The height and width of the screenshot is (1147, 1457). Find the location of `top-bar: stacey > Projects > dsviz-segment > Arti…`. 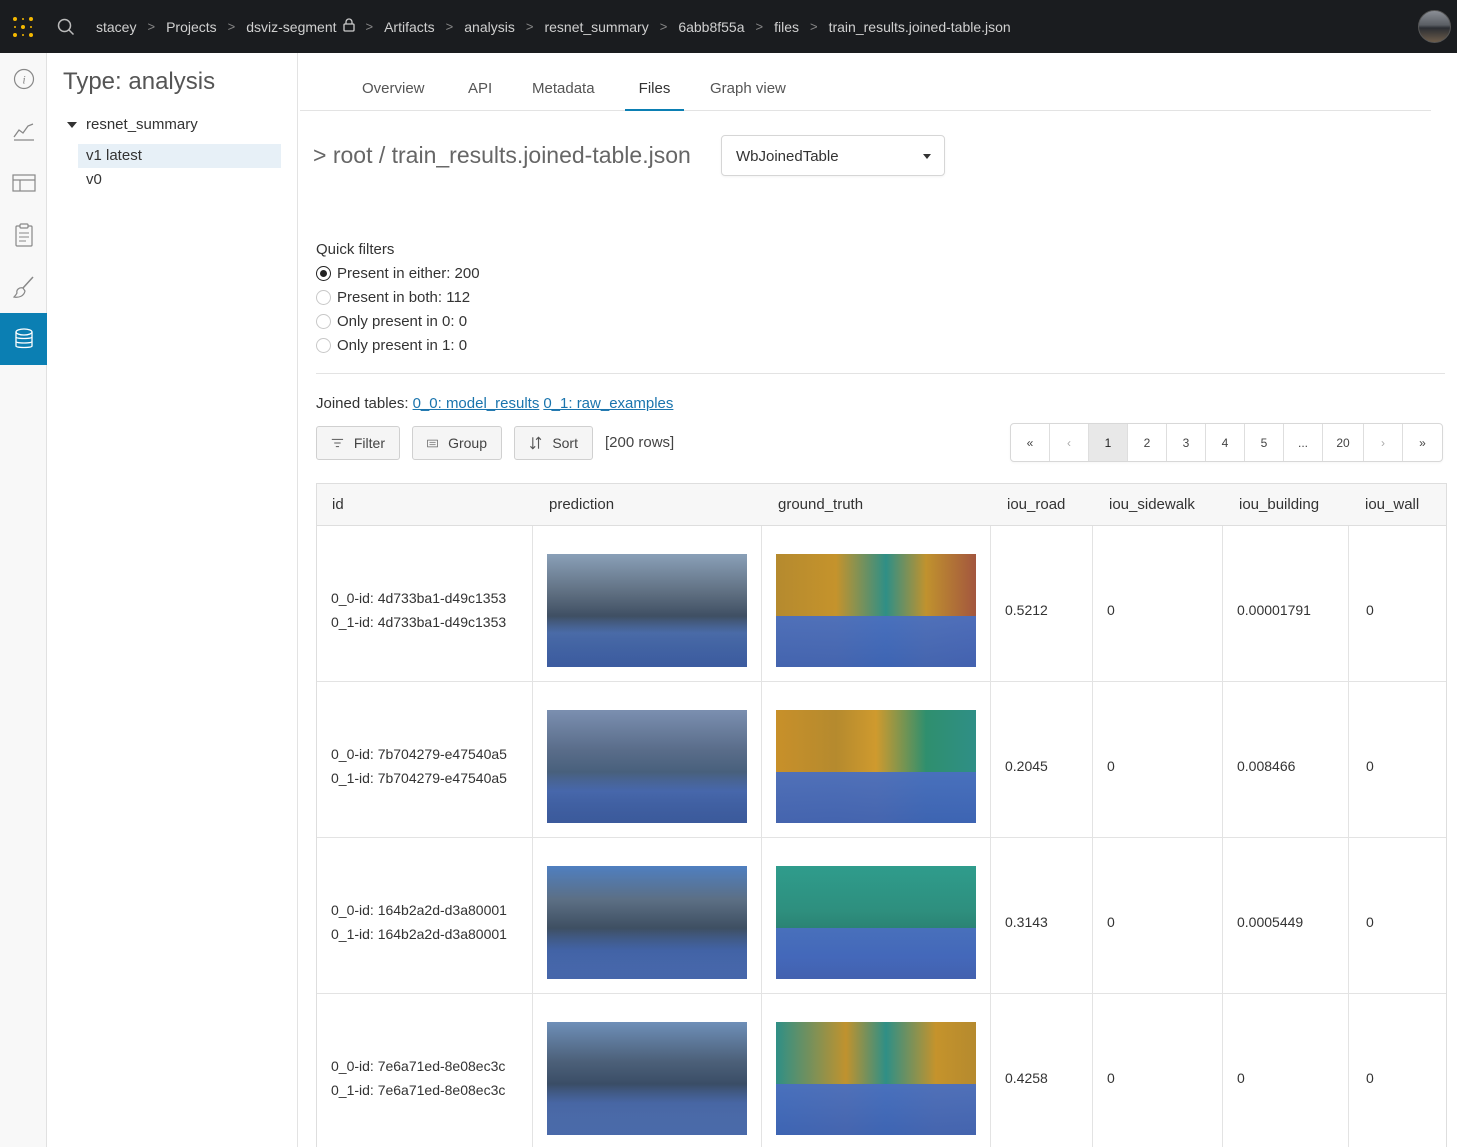

top-bar: stacey > Projects > dsviz-segment > Arti… is located at coordinates (728, 26).